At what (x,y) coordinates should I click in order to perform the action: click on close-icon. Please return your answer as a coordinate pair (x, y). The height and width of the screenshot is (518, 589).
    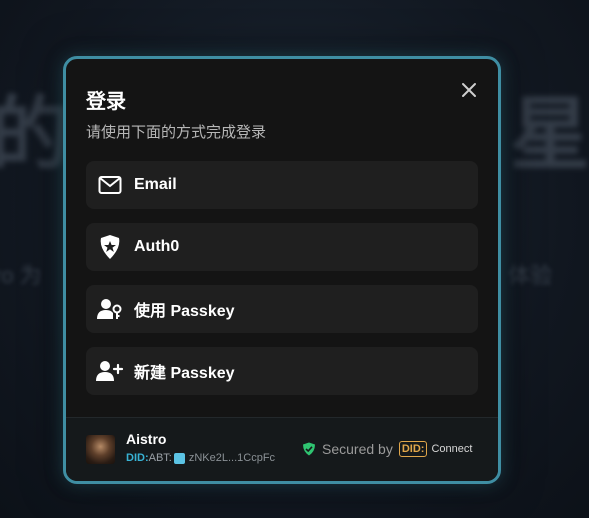
    Looking at the image, I should click on (469, 90).